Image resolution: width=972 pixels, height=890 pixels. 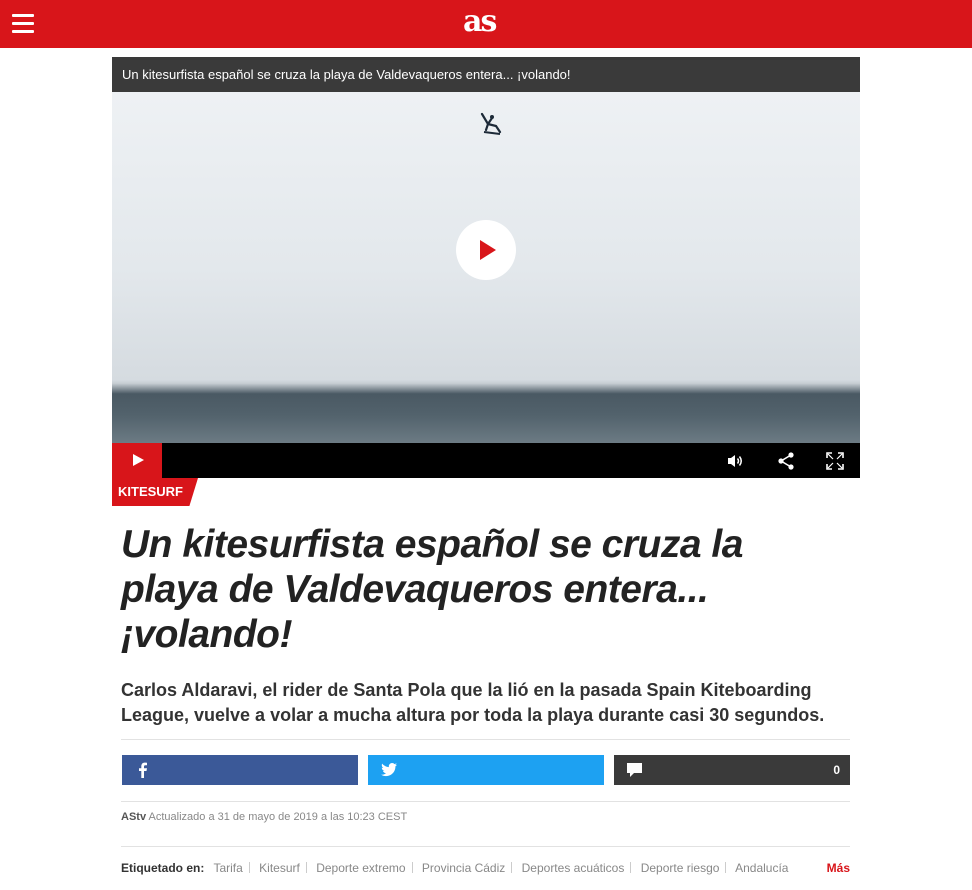 What do you see at coordinates (786, 461) in the screenshot?
I see `share-icon` at bounding box center [786, 461].